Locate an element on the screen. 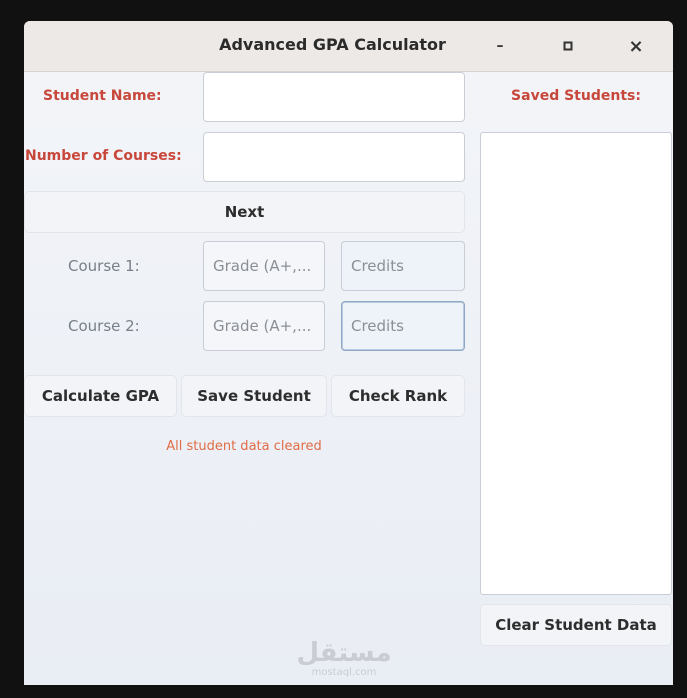 The width and height of the screenshot is (687, 698). watermark: مستقل mostaql.com is located at coordinates (344, 659).